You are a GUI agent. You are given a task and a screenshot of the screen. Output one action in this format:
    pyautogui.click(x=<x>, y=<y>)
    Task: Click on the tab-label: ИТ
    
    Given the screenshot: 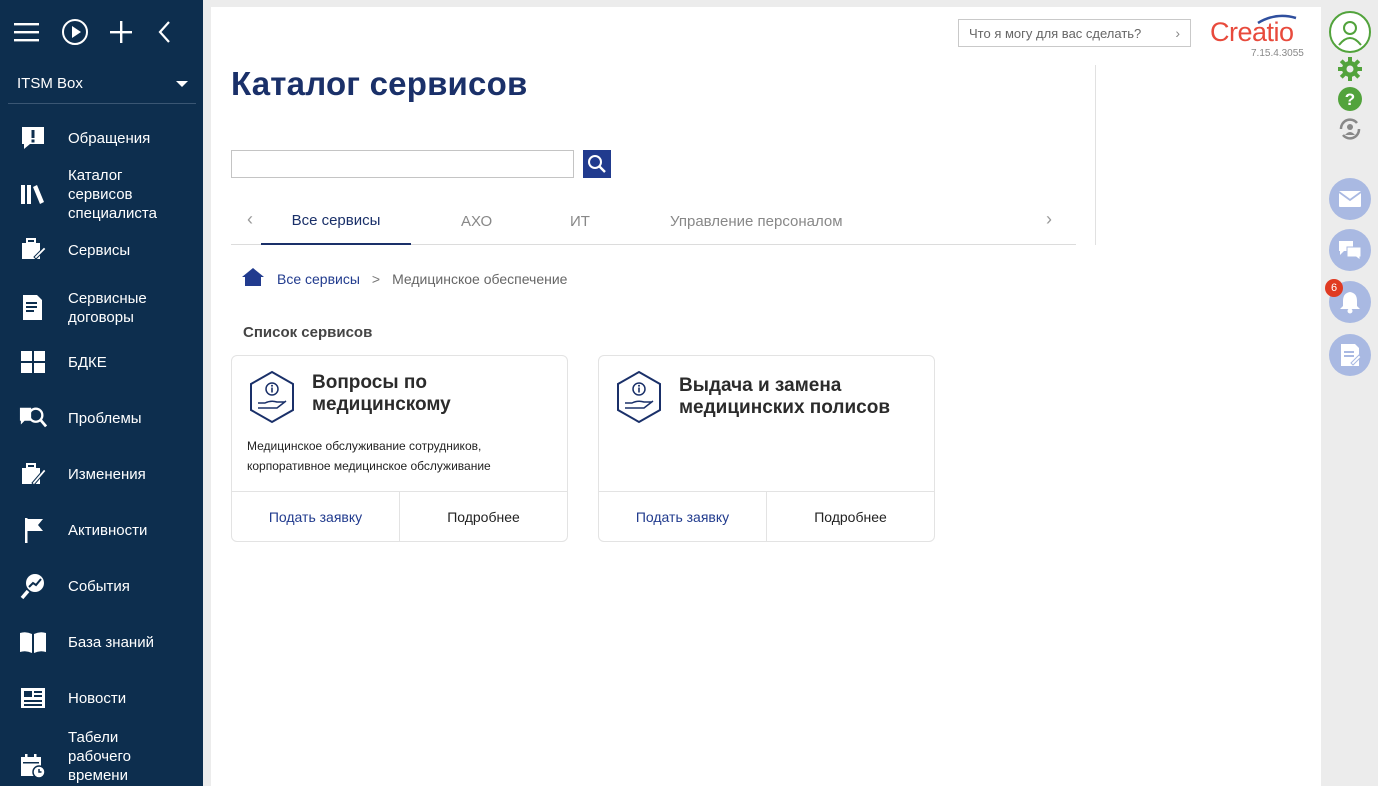 What is the action you would take?
    pyautogui.click(x=580, y=221)
    